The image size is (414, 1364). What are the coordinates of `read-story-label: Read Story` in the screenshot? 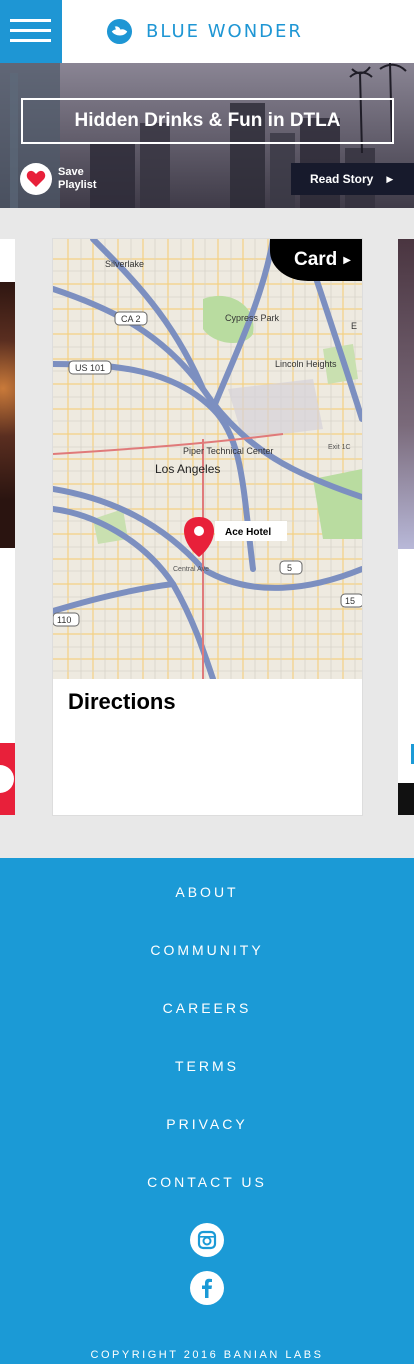 It's located at (342, 179).